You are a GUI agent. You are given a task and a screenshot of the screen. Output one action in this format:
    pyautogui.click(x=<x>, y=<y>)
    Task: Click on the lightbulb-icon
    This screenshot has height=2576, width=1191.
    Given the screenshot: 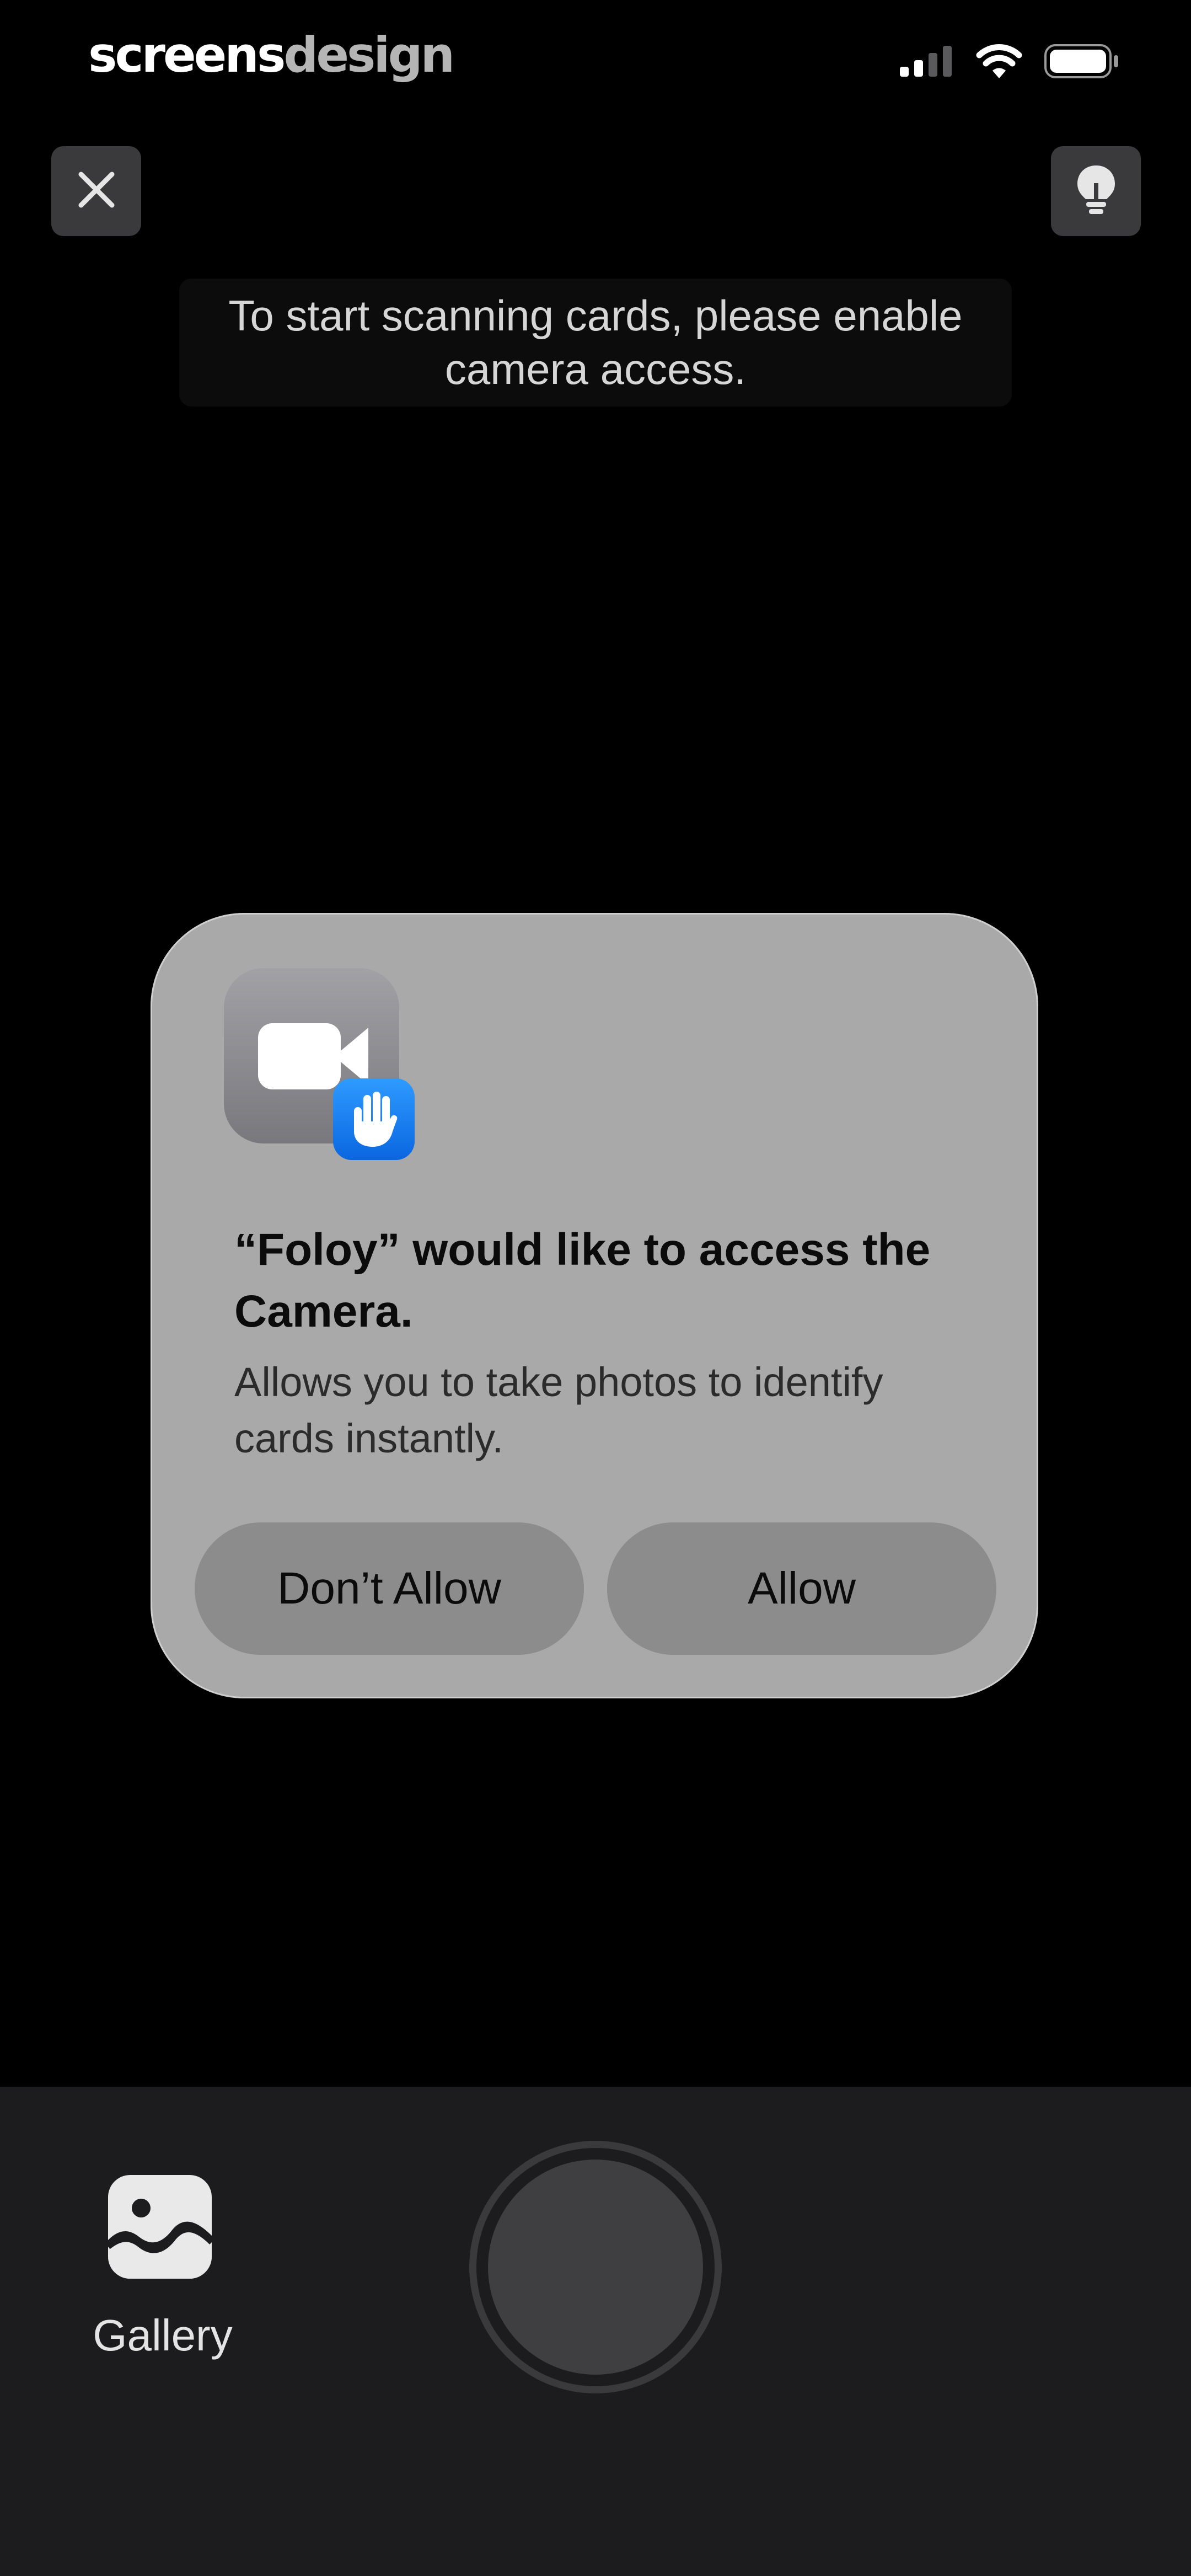 What is the action you would take?
    pyautogui.click(x=1096, y=191)
    